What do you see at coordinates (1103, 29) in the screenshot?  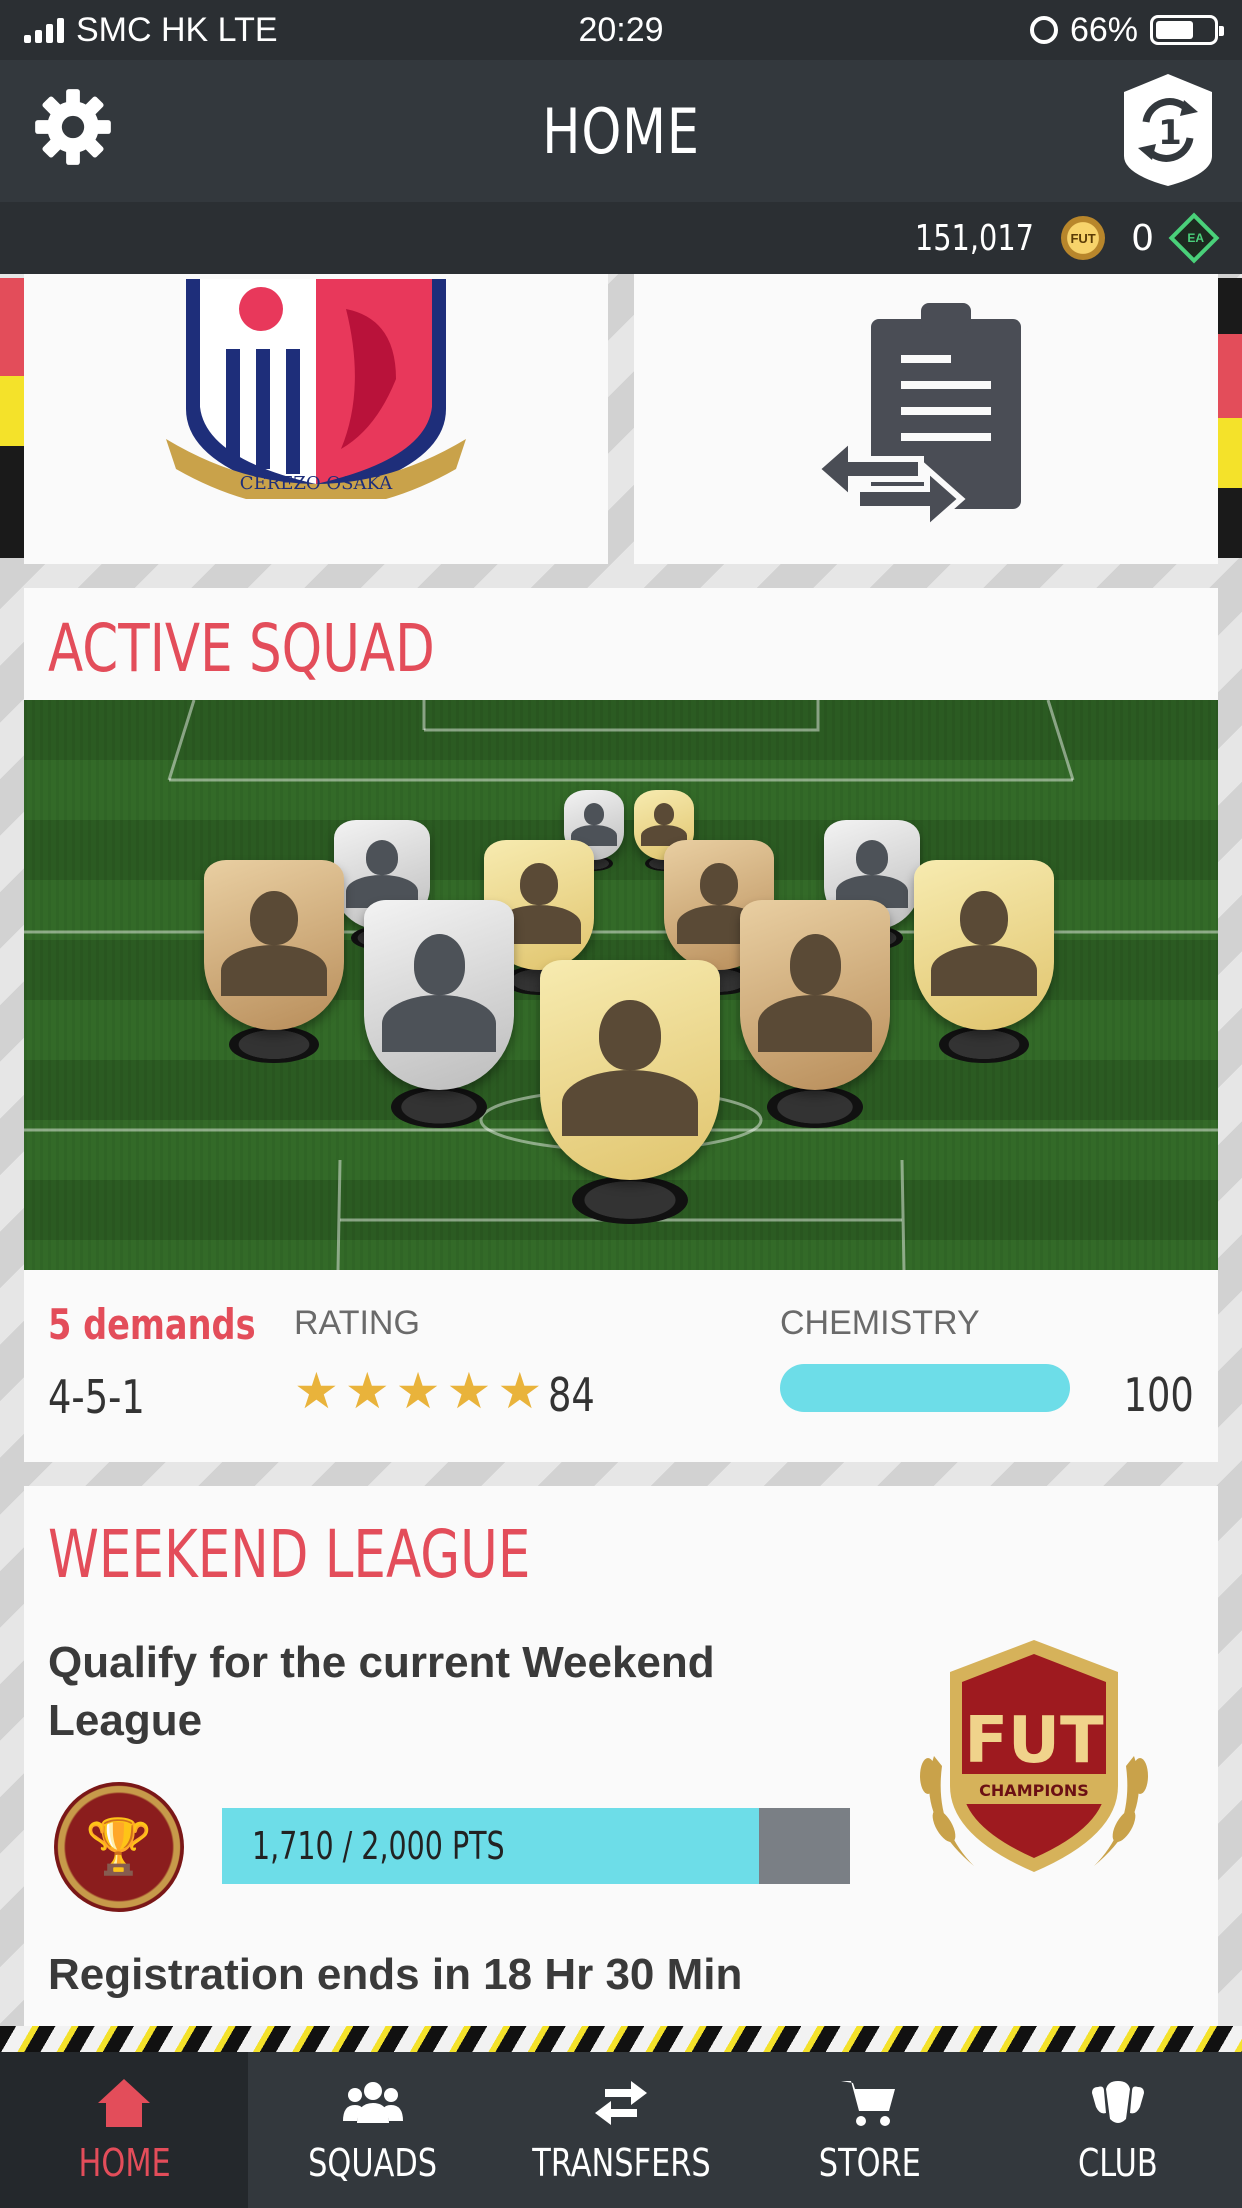 I see `battery-percent: 66%` at bounding box center [1103, 29].